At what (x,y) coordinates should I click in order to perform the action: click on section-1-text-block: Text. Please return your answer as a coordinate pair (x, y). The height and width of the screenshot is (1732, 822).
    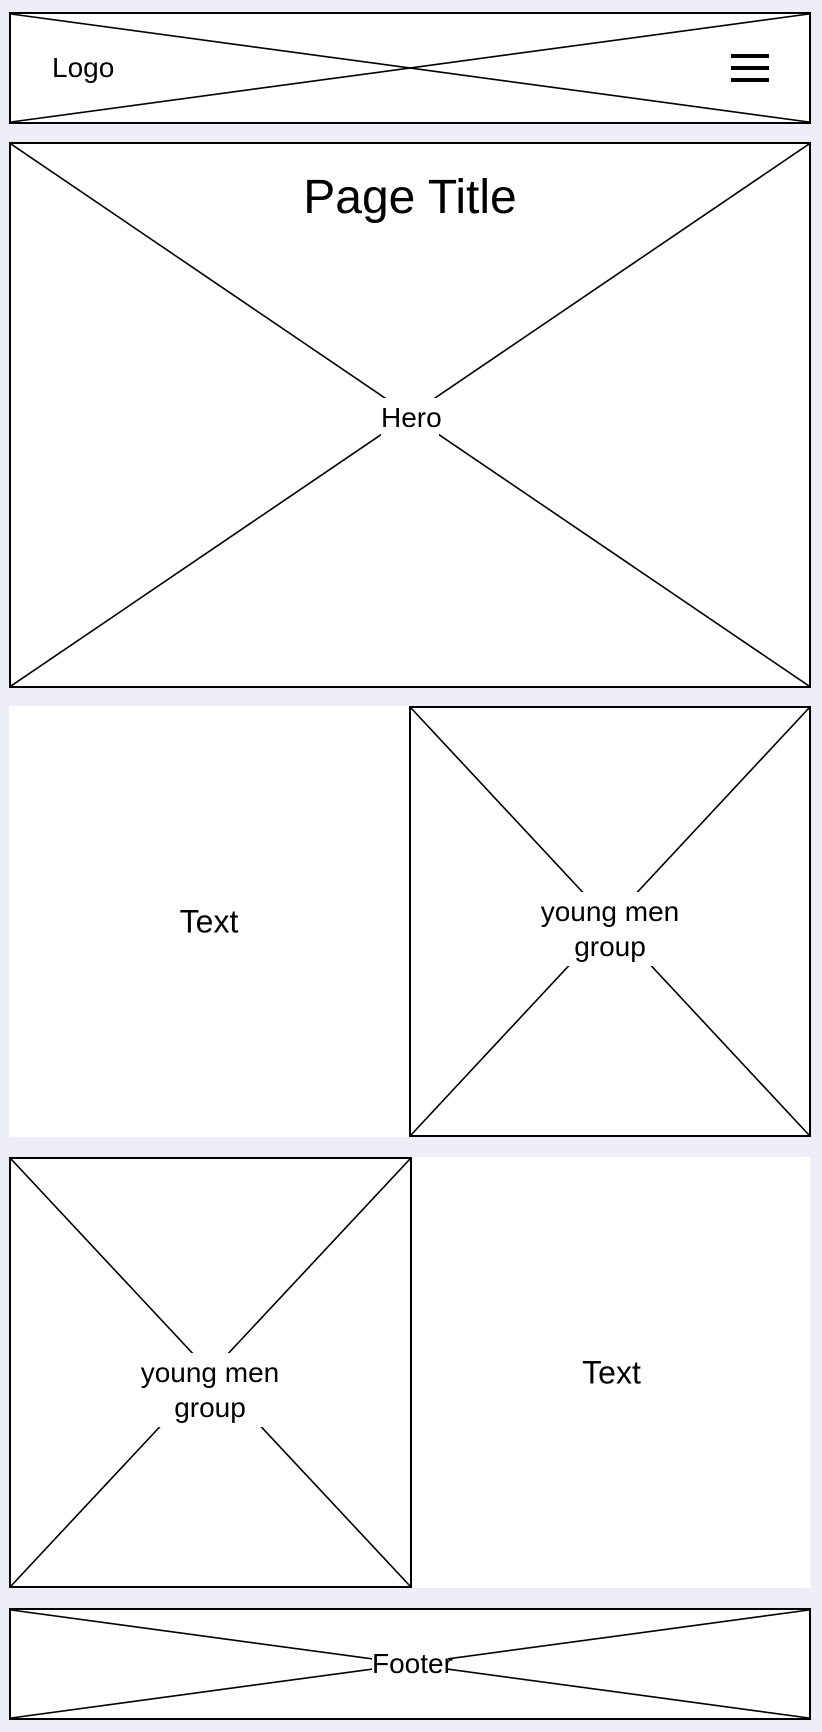
    Looking at the image, I should click on (209, 921).